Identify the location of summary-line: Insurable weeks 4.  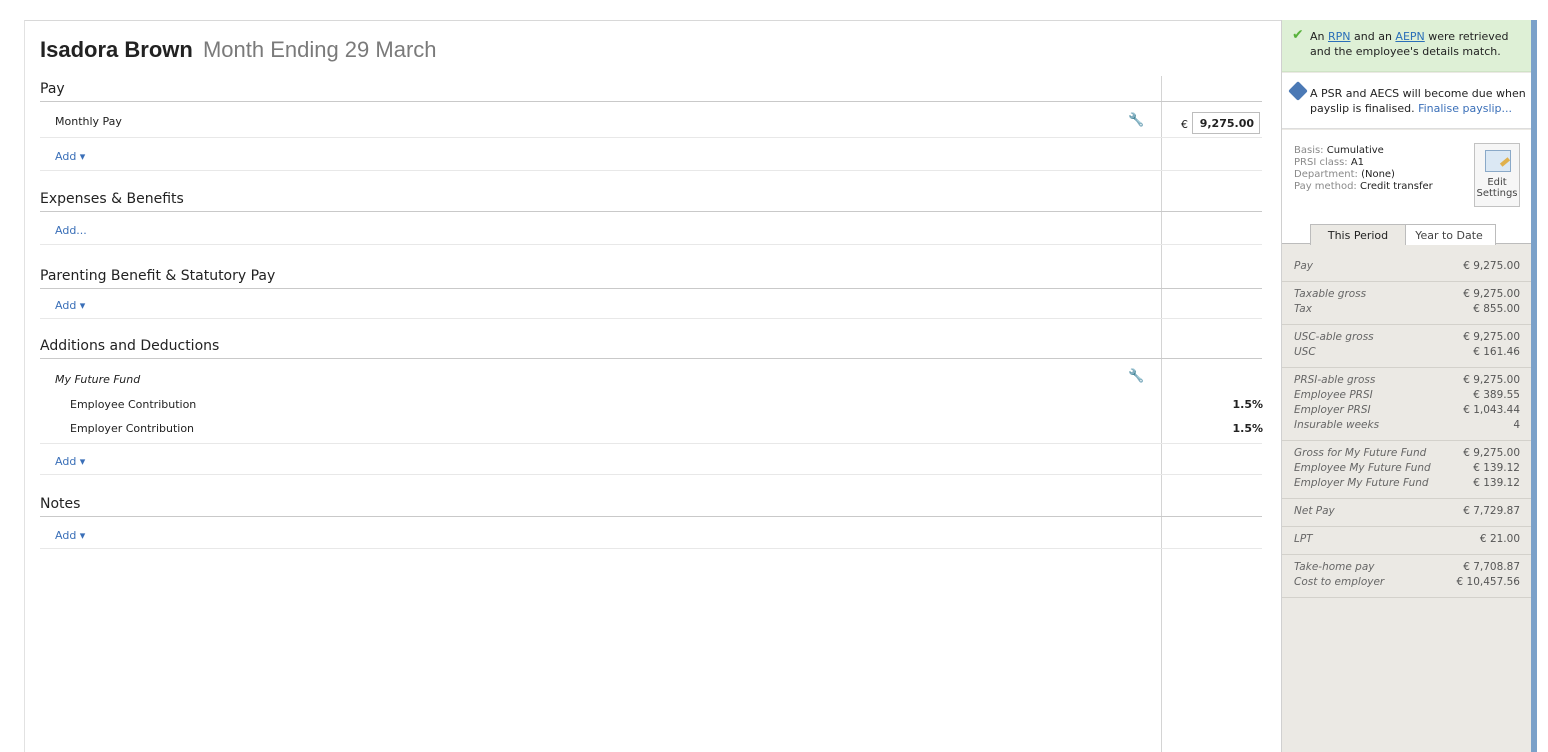
(1407, 426).